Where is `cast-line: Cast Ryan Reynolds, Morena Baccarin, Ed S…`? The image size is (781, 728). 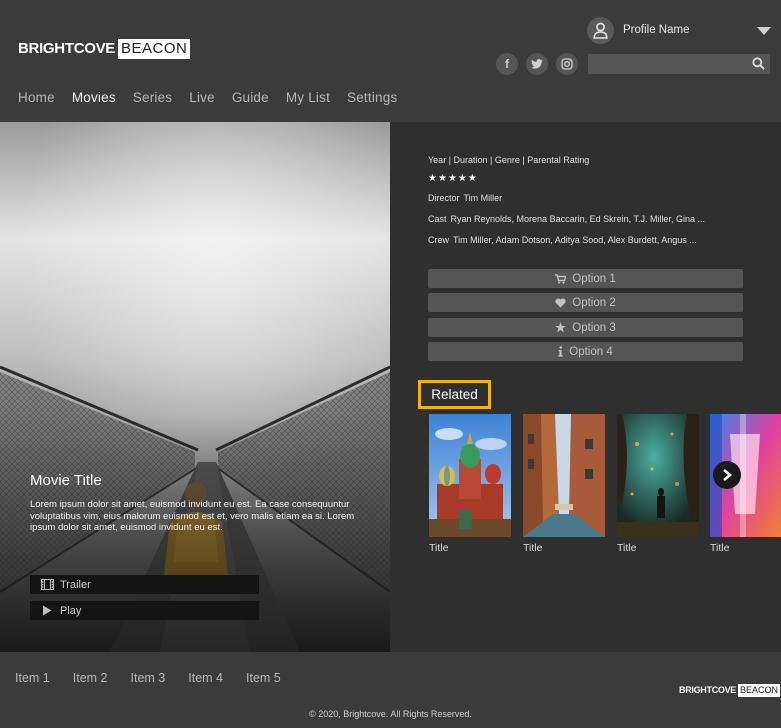 cast-line: Cast Ryan Reynolds, Morena Baccarin, Ed S… is located at coordinates (588, 219).